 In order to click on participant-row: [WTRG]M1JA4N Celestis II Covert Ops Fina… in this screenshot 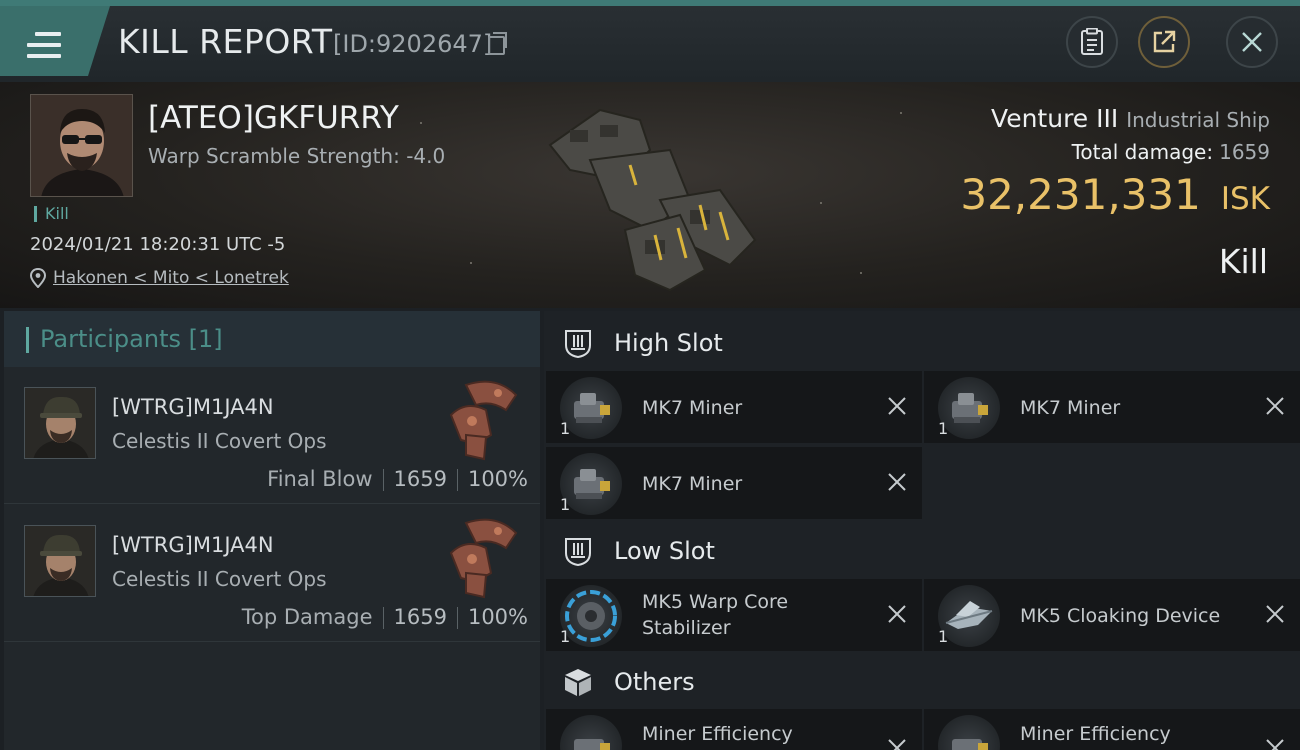, I will do `click(272, 436)`.